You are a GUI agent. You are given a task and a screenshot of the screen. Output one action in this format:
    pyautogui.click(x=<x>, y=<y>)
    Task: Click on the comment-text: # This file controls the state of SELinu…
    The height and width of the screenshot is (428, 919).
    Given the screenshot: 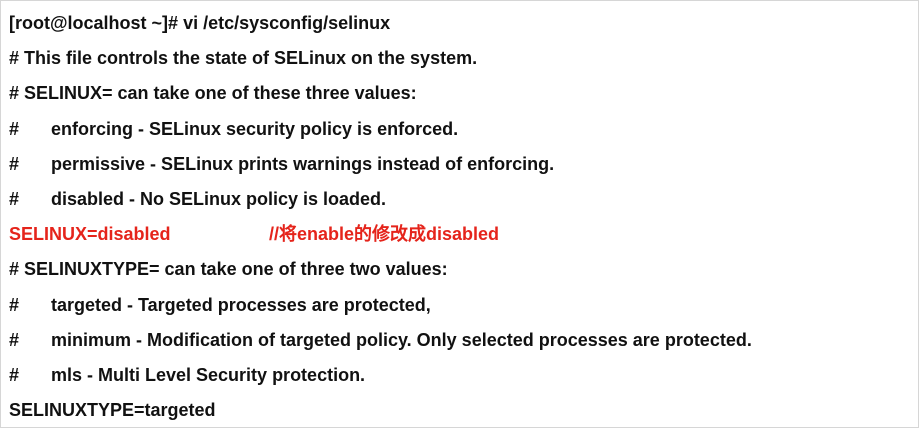 What is the action you would take?
    pyautogui.click(x=243, y=58)
    